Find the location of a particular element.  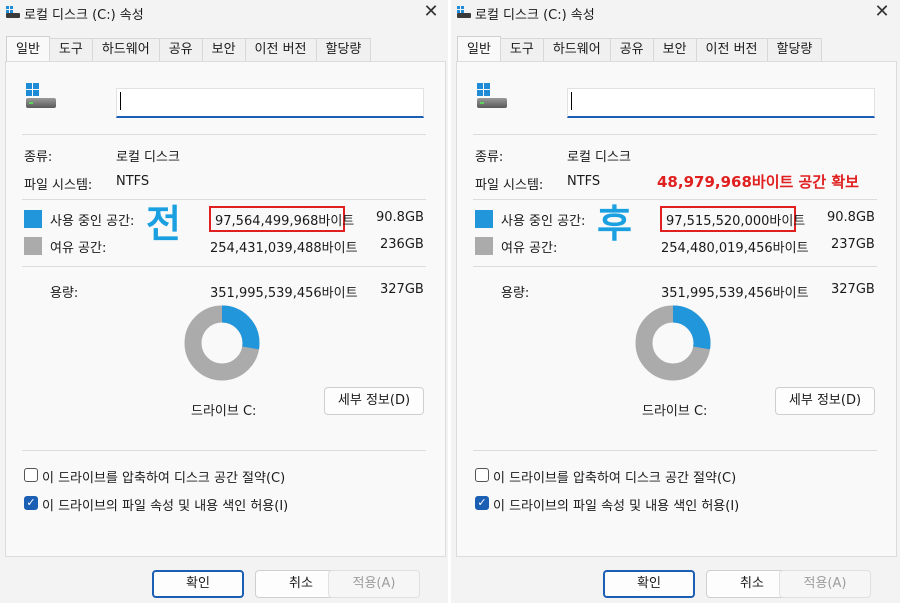

free-space-bytes: 254,431,039,488바이트 is located at coordinates (284, 248).